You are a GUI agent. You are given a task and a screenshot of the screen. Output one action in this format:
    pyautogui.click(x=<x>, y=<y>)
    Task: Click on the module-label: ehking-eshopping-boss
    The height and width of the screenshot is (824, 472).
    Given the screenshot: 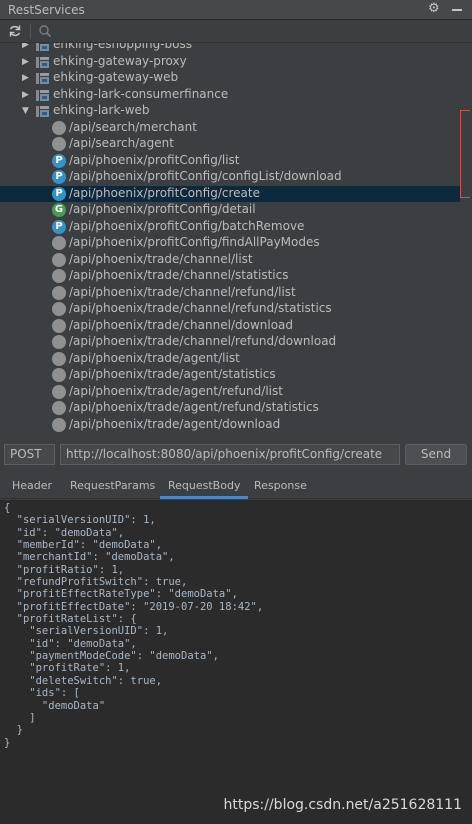 What is the action you would take?
    pyautogui.click(x=122, y=47)
    